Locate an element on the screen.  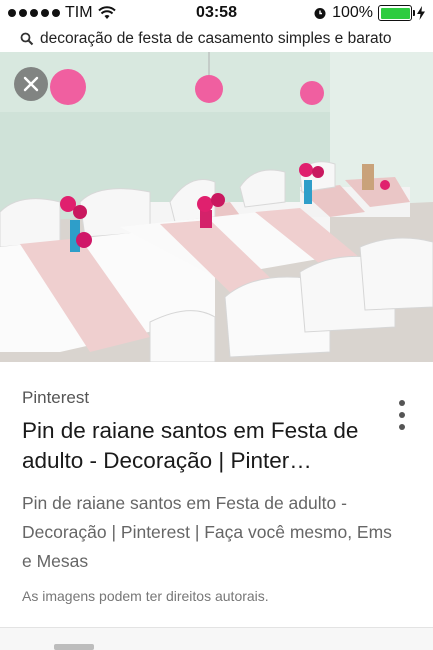
clock-time: 03:58 is located at coordinates (216, 12).